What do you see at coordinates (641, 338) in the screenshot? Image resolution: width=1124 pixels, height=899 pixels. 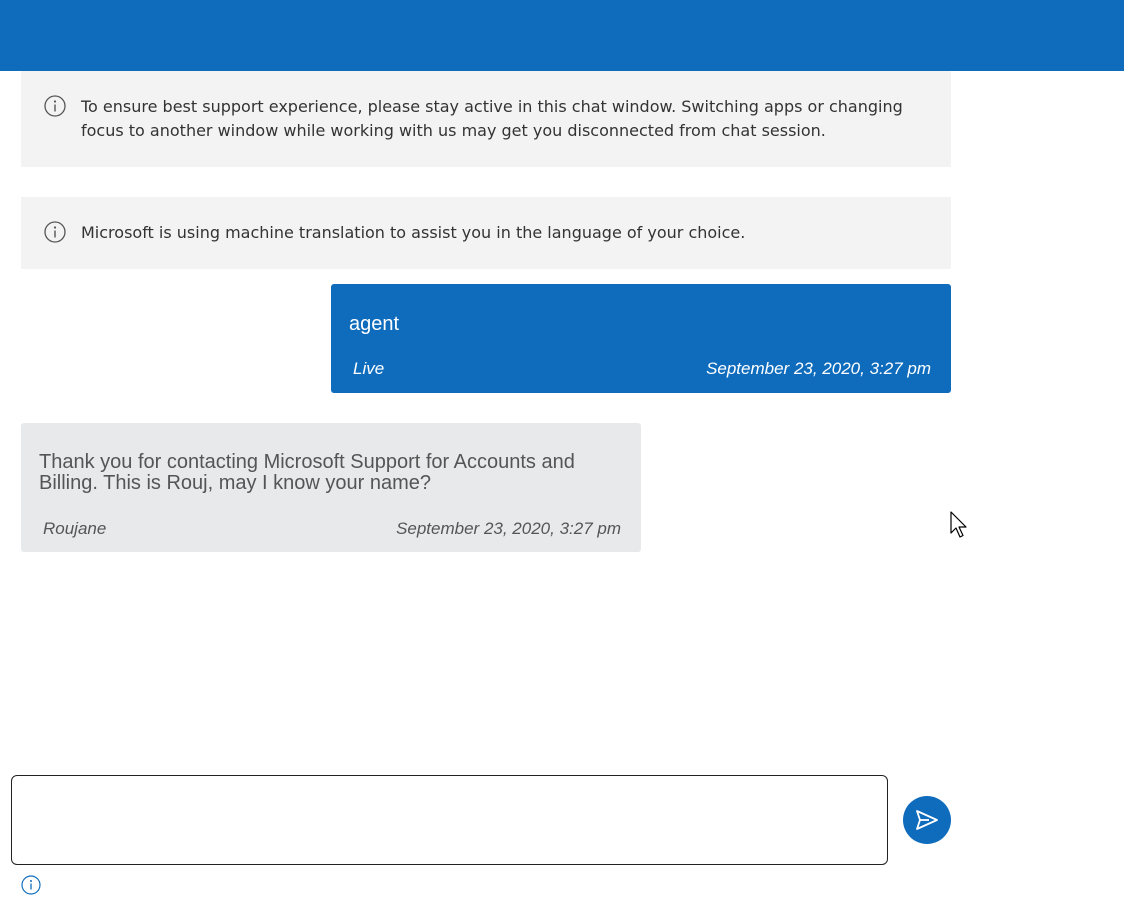 I see `message-bubble-user: agent Live September 23, 2020, 3:27 pm` at bounding box center [641, 338].